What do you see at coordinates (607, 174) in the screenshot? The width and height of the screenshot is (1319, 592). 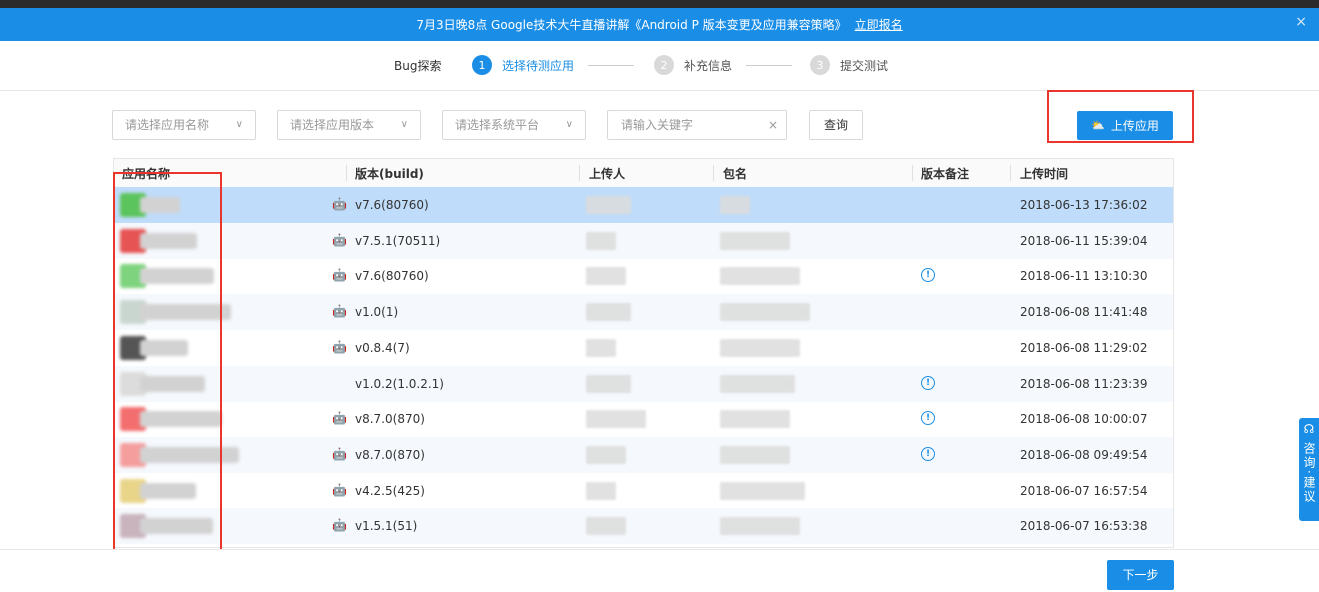 I see `col-uploader: 上传人` at bounding box center [607, 174].